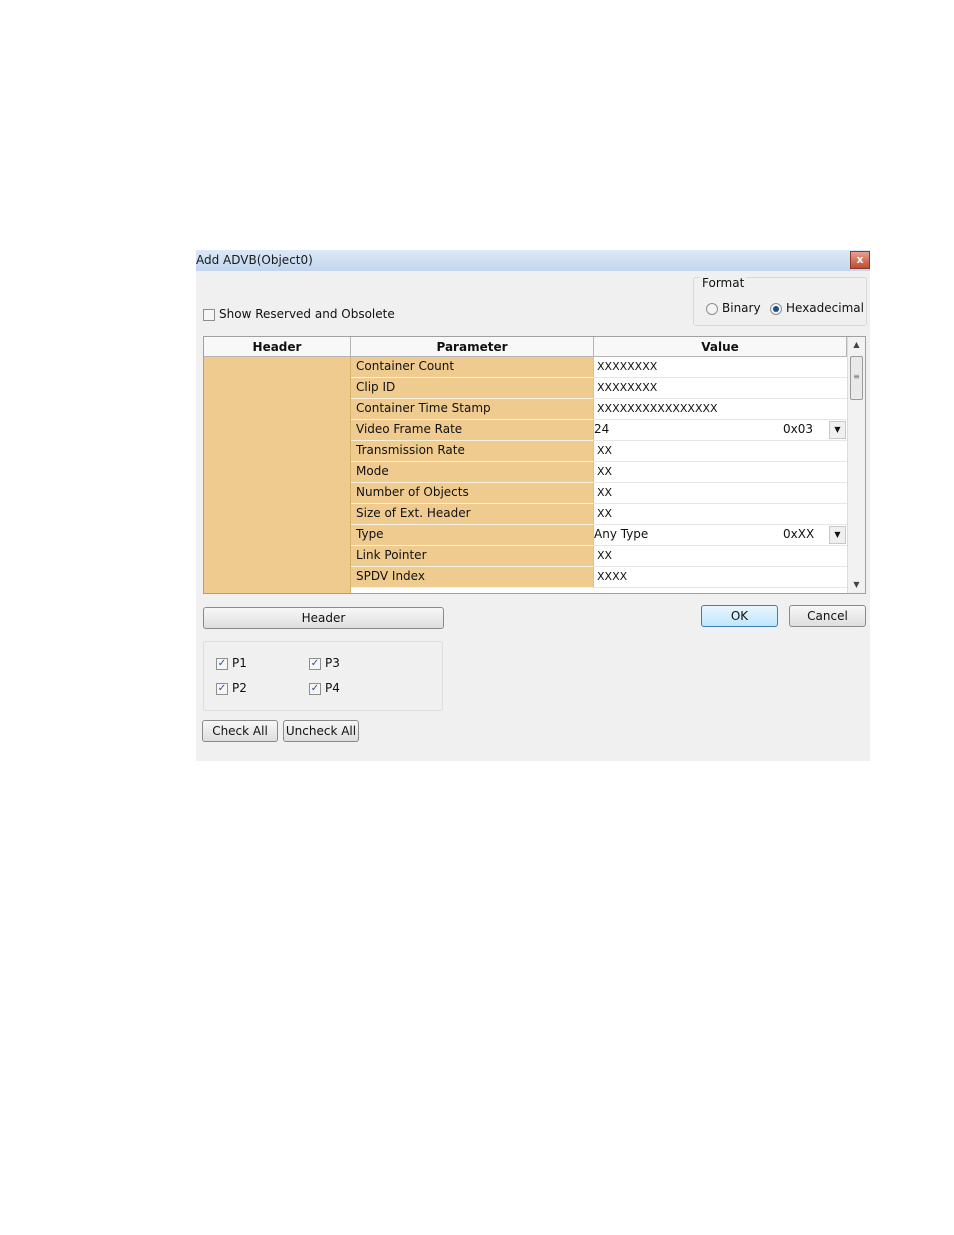 This screenshot has height=1235, width=954. Describe the element at coordinates (472, 472) in the screenshot. I see `parameter-cell: Mode` at that location.